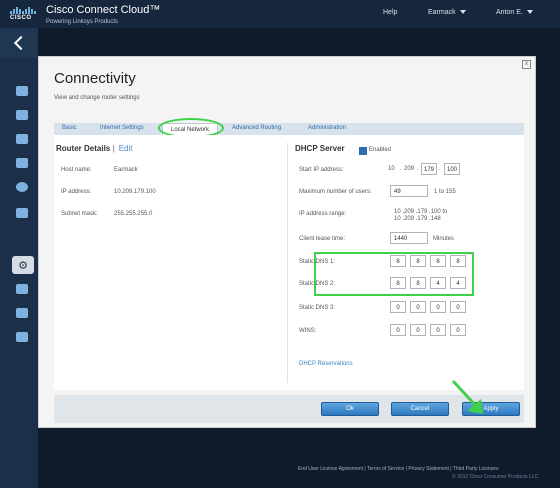 The height and width of the screenshot is (488, 560). What do you see at coordinates (317, 284) in the screenshot?
I see `static-dns-2-label: Static DNS 2:` at bounding box center [317, 284].